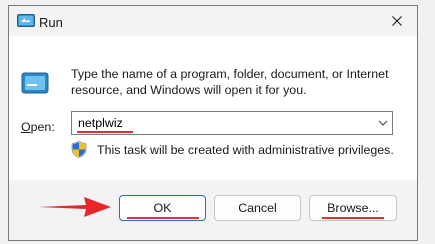 The image size is (435, 244). What do you see at coordinates (232, 123) in the screenshot?
I see `open-combobox: netplwiz` at bounding box center [232, 123].